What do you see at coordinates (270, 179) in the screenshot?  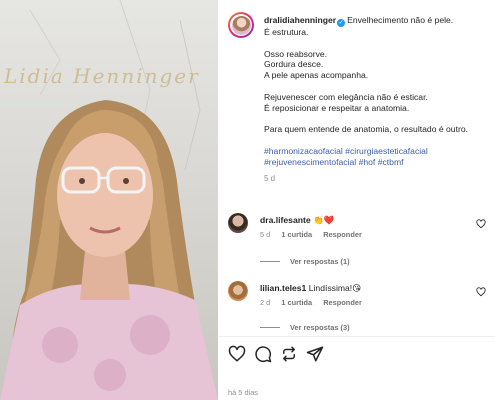 I see `caption-age: 5 d` at bounding box center [270, 179].